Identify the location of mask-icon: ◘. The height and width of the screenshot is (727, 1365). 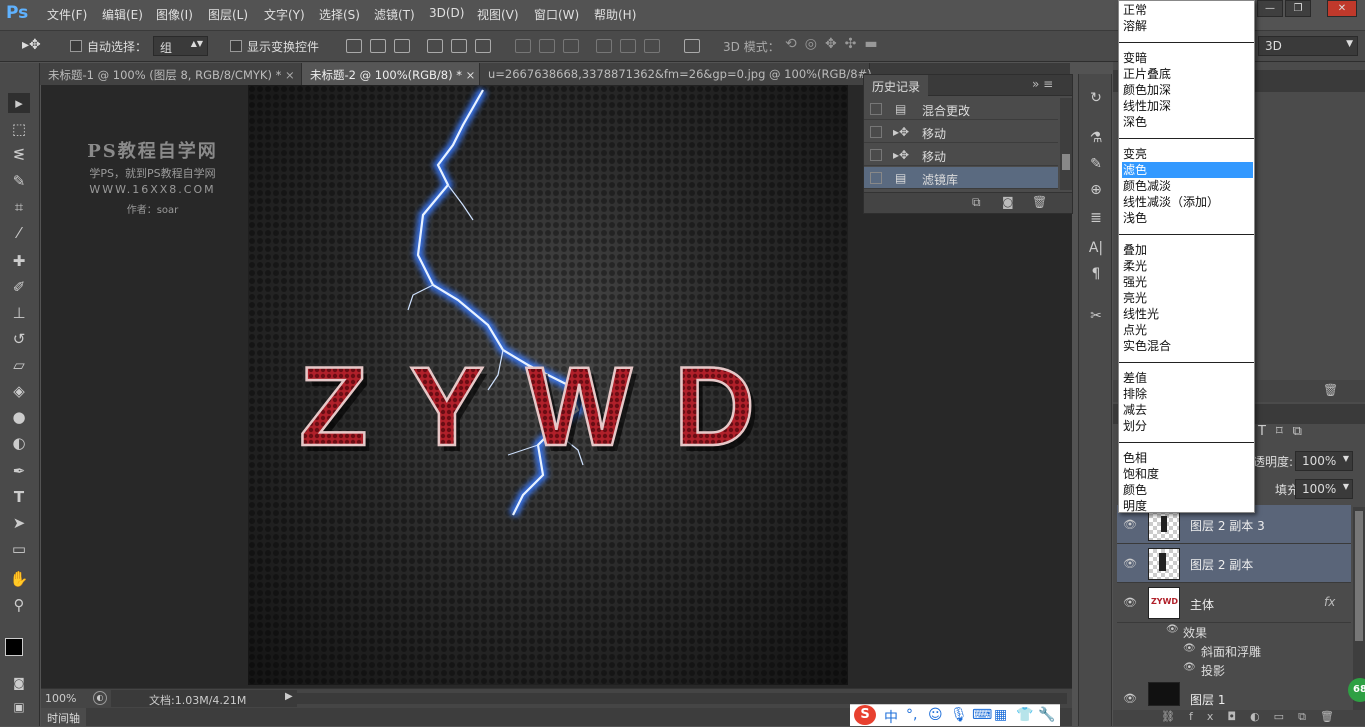
(1238, 716).